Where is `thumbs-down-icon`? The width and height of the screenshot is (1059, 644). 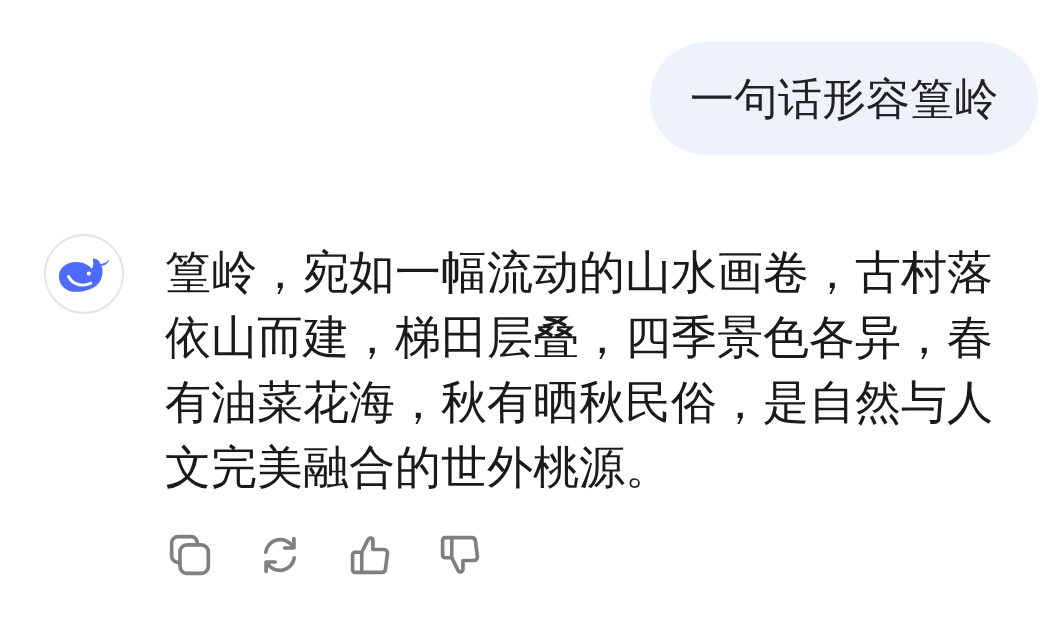
thumbs-down-icon is located at coordinates (460, 555).